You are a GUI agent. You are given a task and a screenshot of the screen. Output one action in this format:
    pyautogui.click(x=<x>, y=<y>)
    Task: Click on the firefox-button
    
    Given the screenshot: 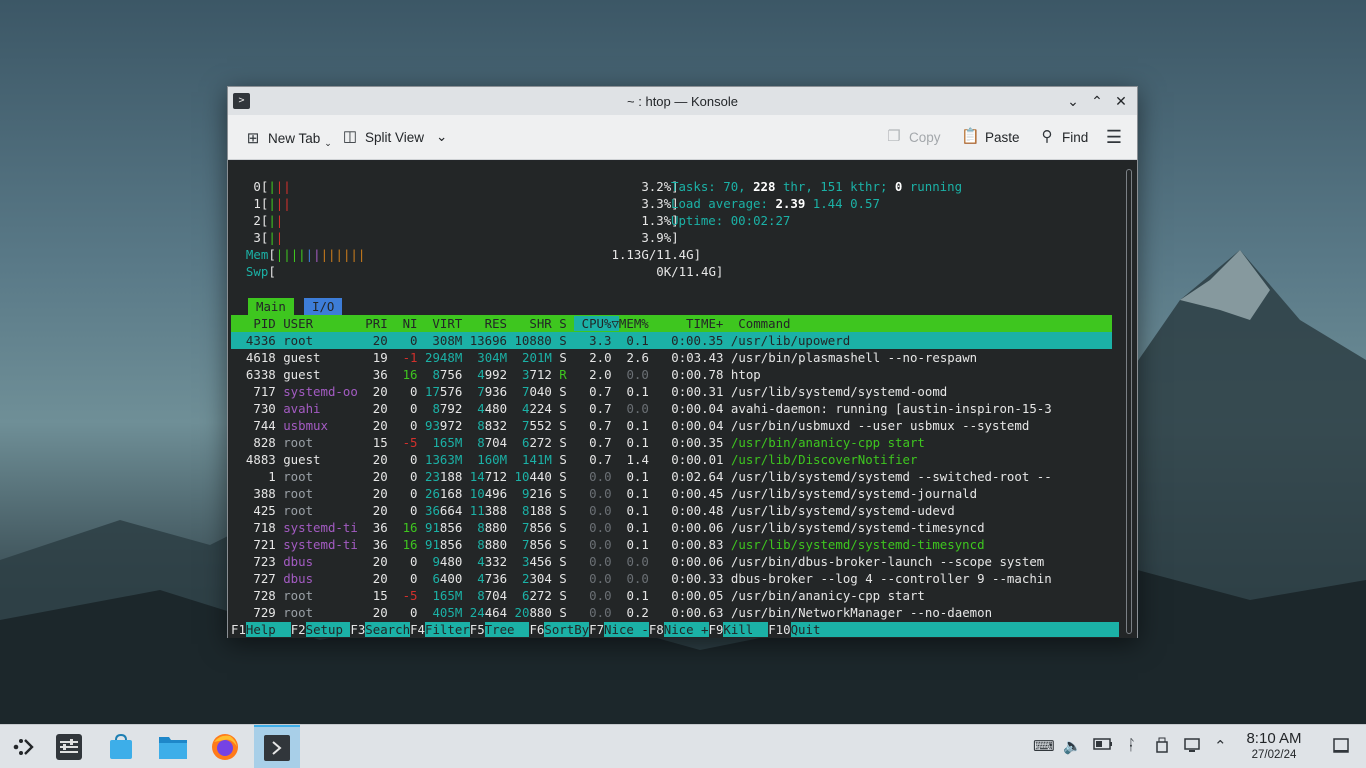 What is the action you would take?
    pyautogui.click(x=225, y=746)
    